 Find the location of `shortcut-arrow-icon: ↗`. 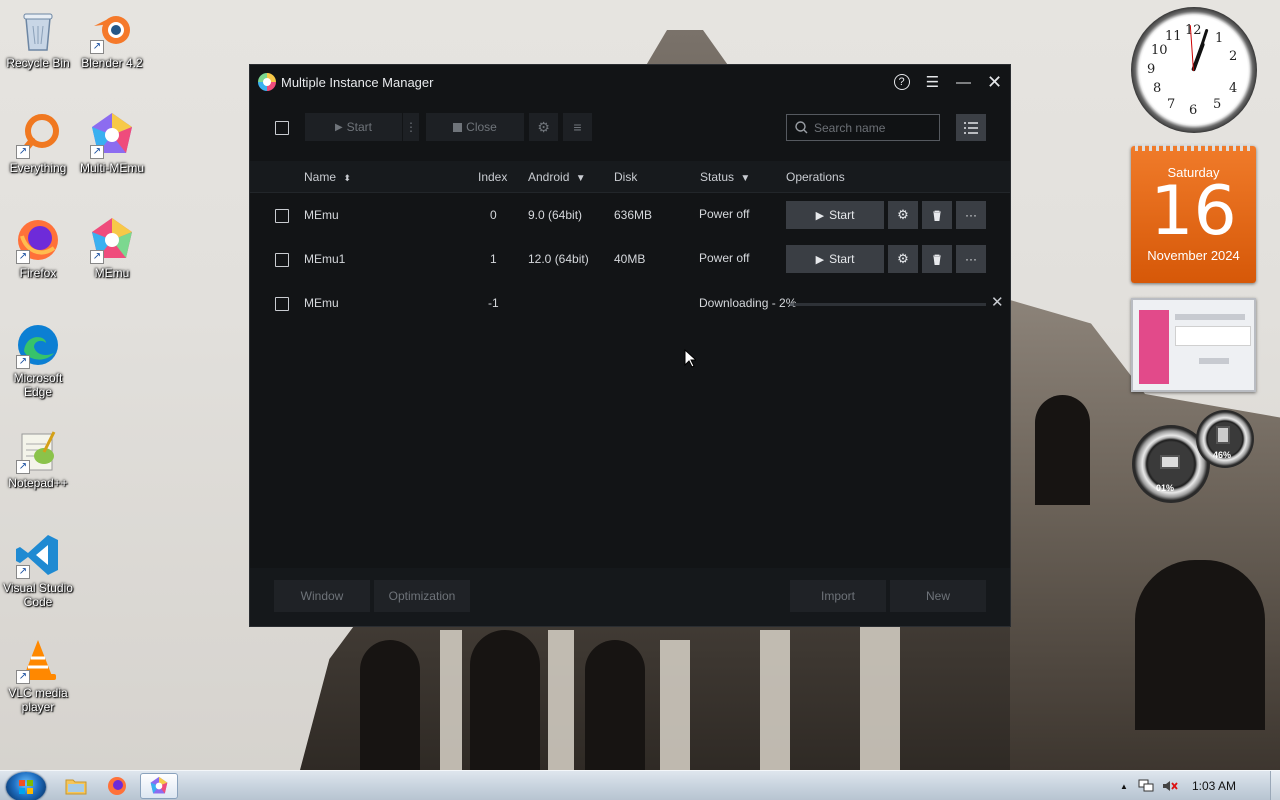

shortcut-arrow-icon: ↗ is located at coordinates (23, 257).